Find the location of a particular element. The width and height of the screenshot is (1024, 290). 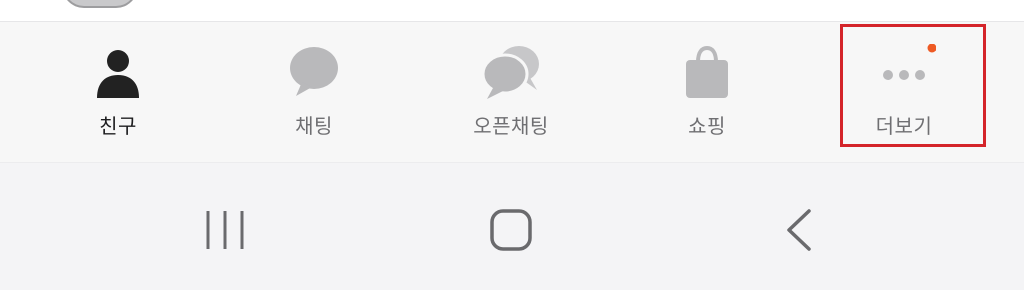

more-dots-icon is located at coordinates (904, 72).